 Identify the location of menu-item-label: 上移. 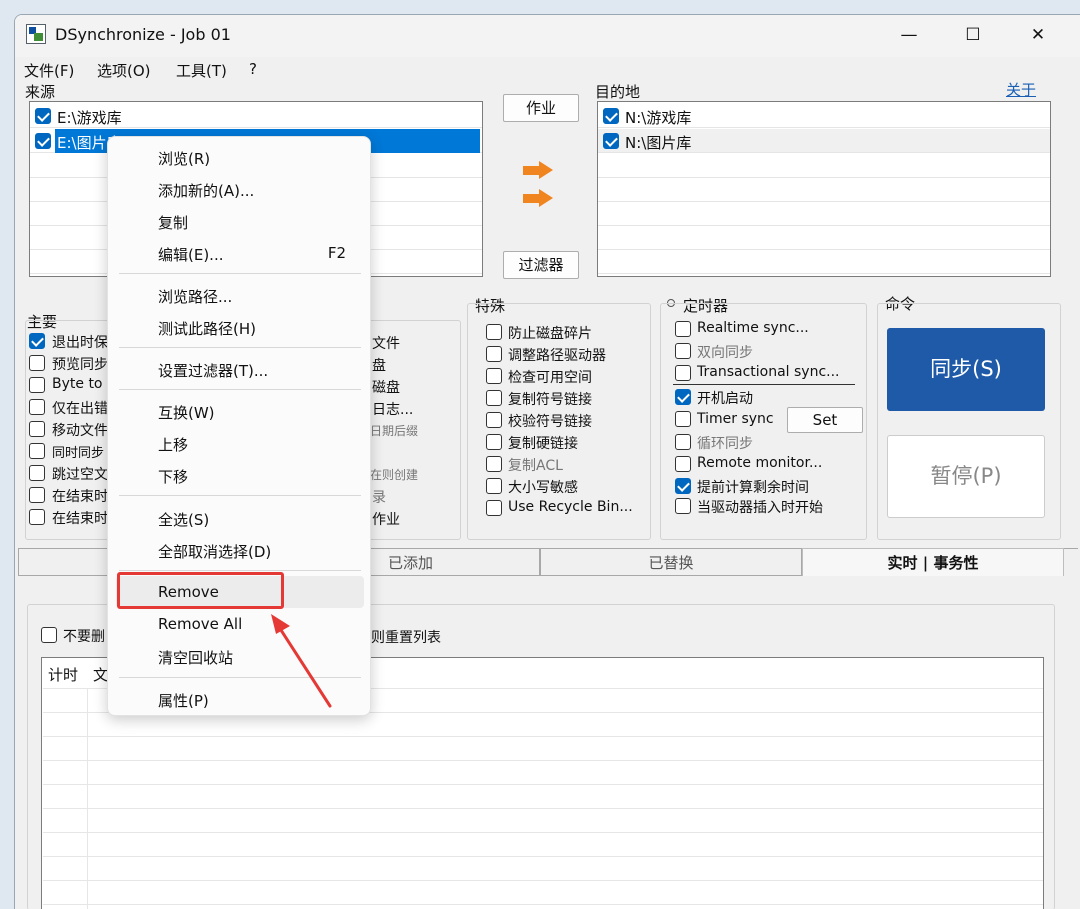
(173, 445).